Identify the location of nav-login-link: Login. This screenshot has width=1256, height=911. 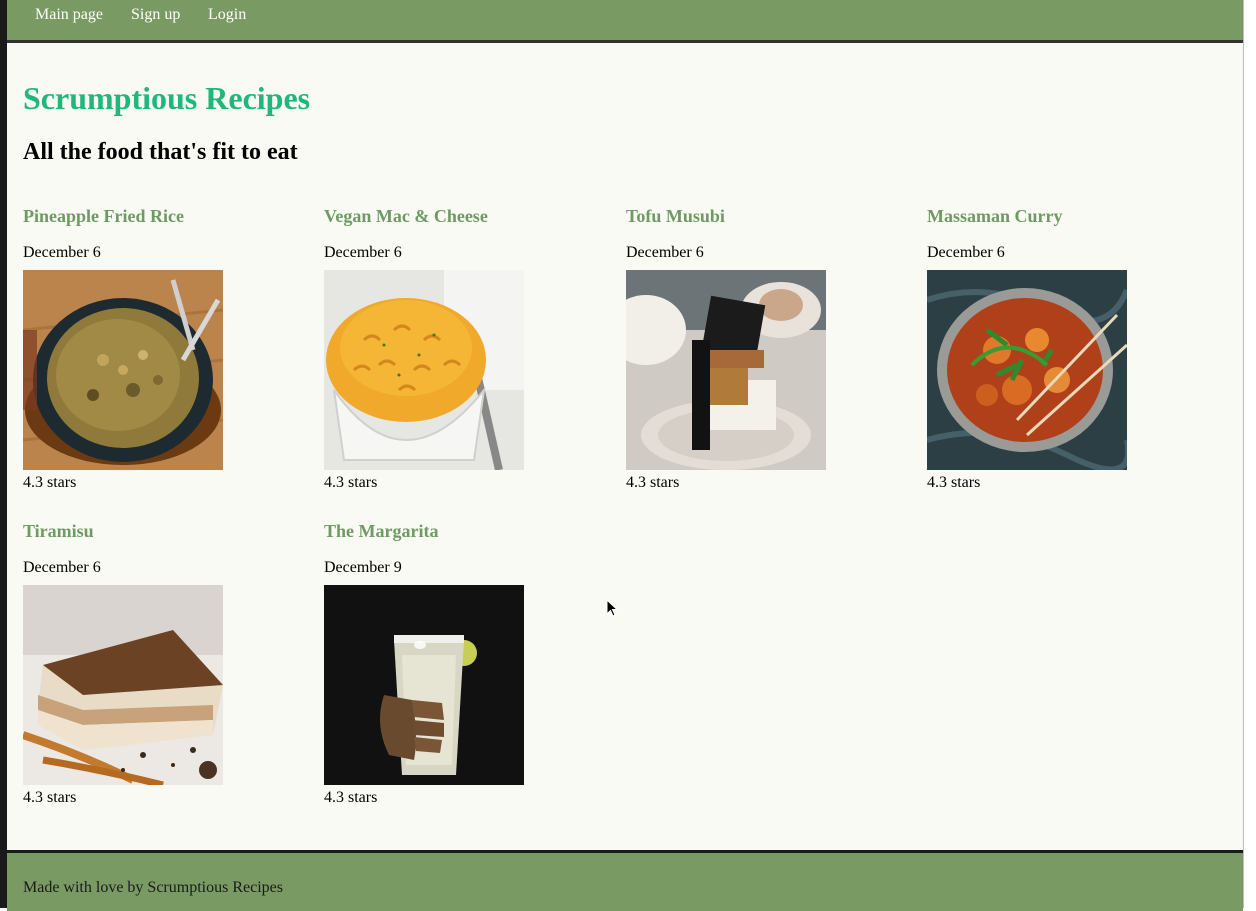
(227, 15).